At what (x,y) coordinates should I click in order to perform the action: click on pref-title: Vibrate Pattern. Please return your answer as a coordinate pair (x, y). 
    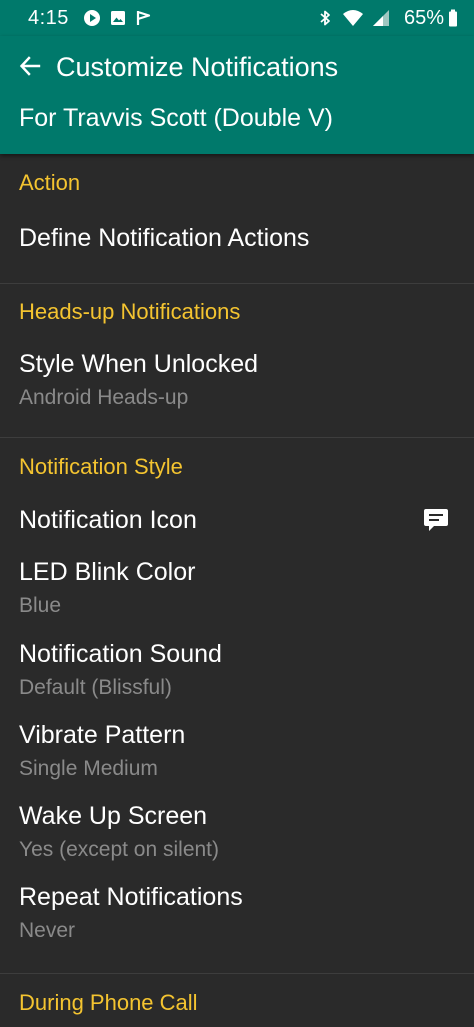
    Looking at the image, I should click on (102, 735).